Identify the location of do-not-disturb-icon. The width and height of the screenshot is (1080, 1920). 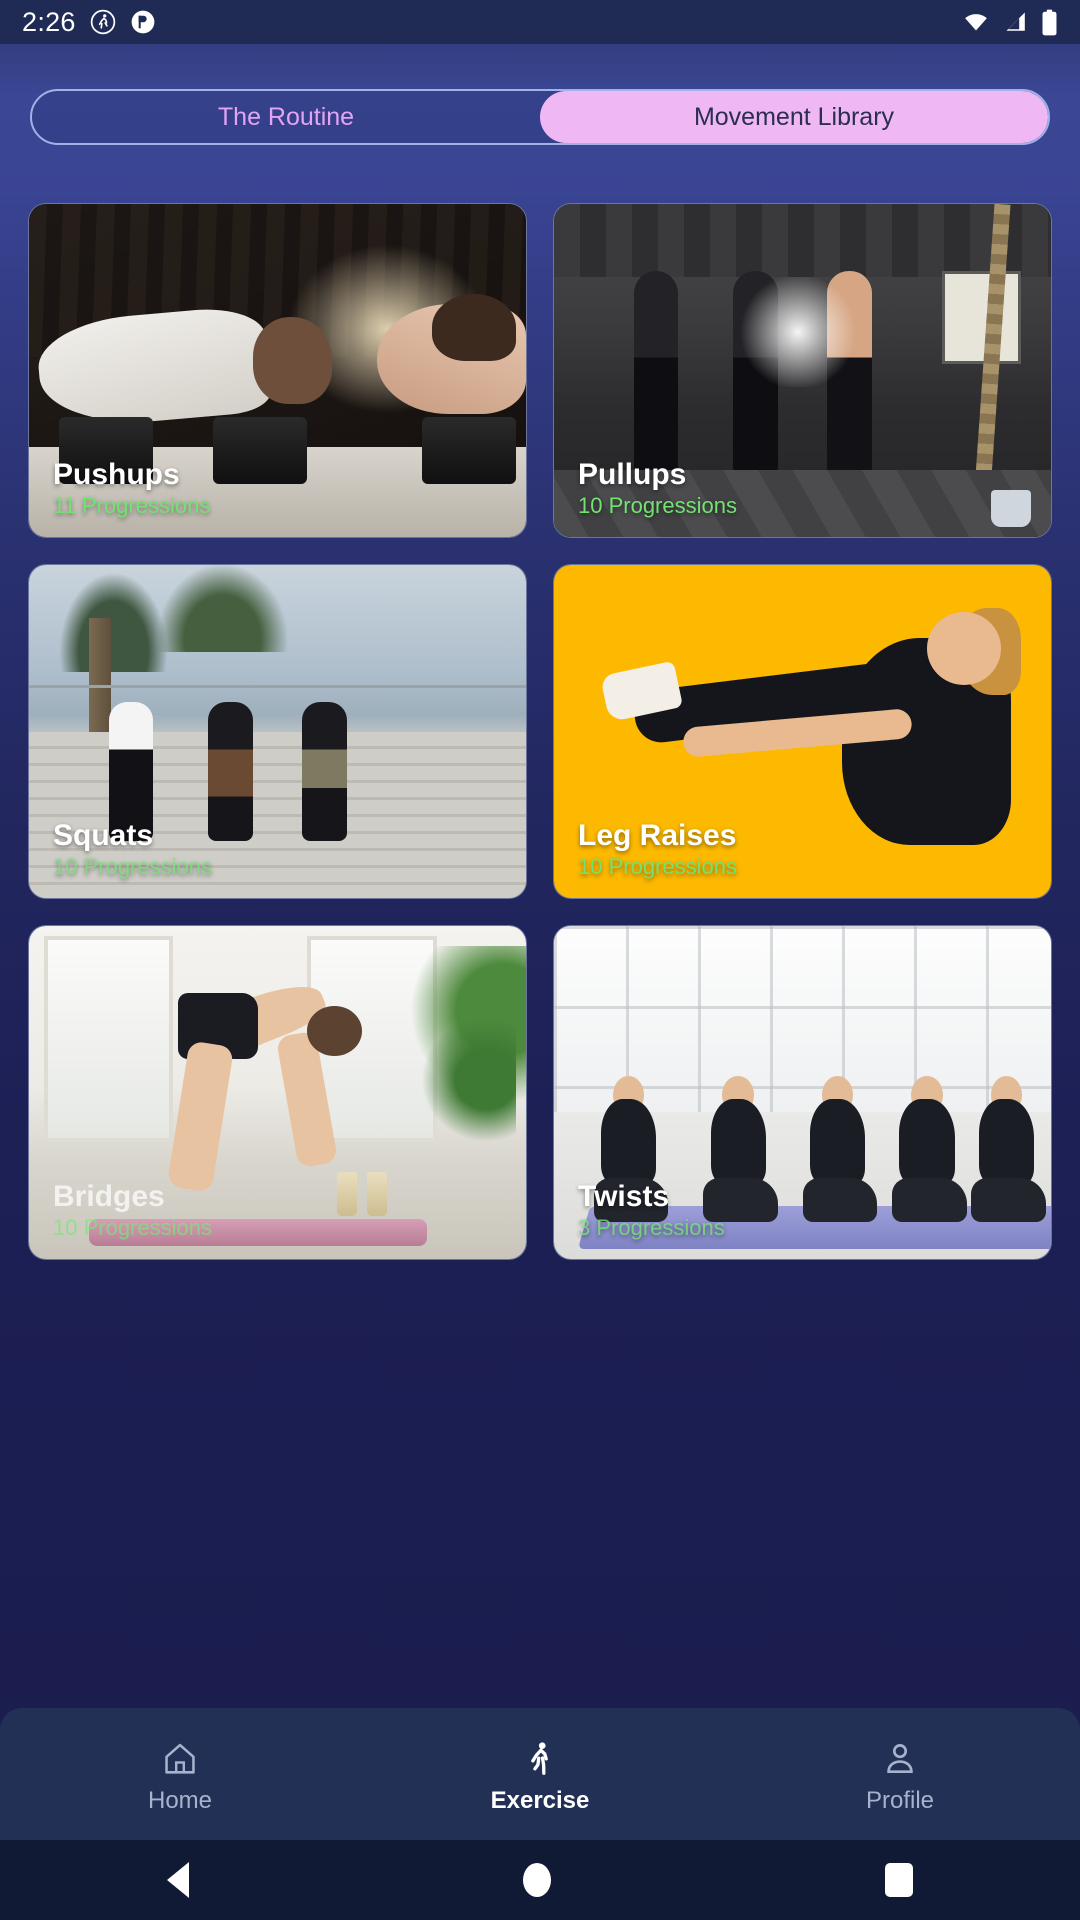
(143, 22).